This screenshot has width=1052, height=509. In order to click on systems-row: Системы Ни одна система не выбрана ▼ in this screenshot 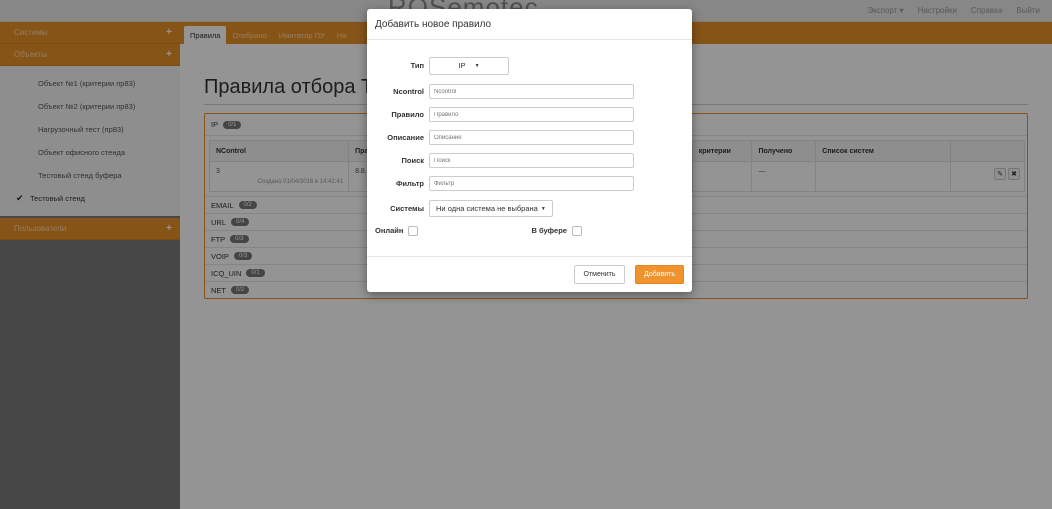, I will do `click(529, 208)`.